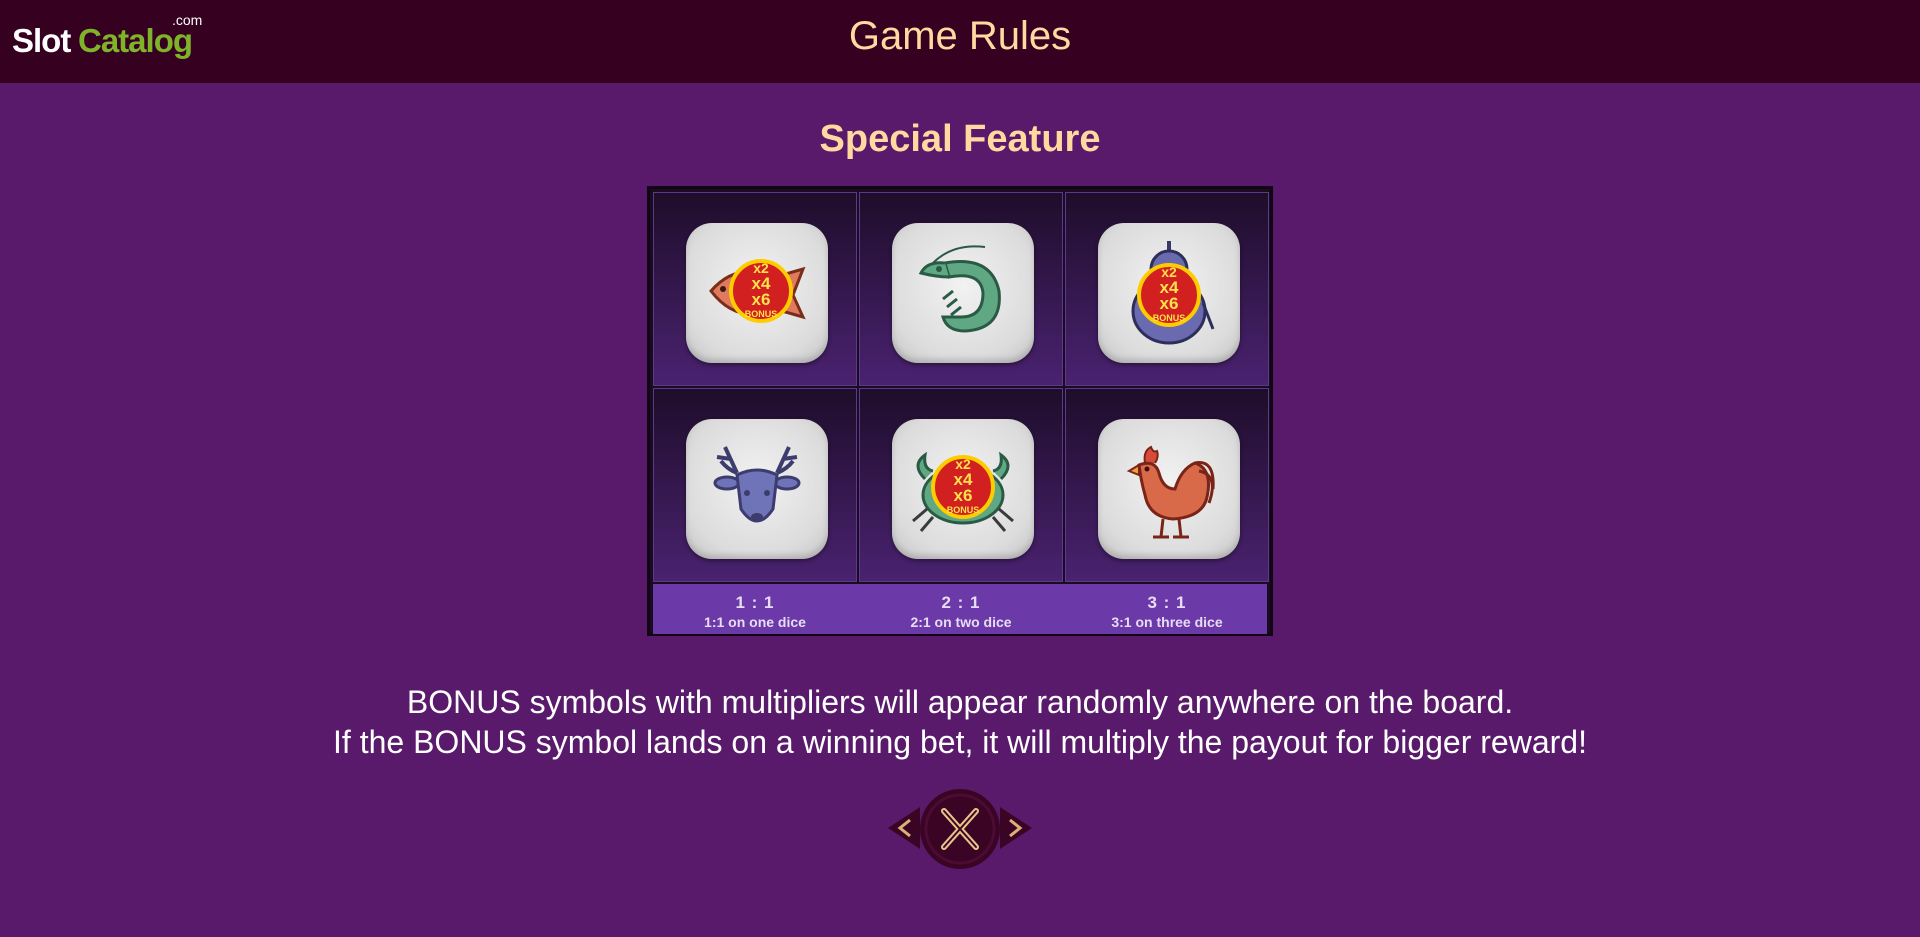  I want to click on payout-one-dice: 1 : 1 1:1 on one dice, so click(755, 609).